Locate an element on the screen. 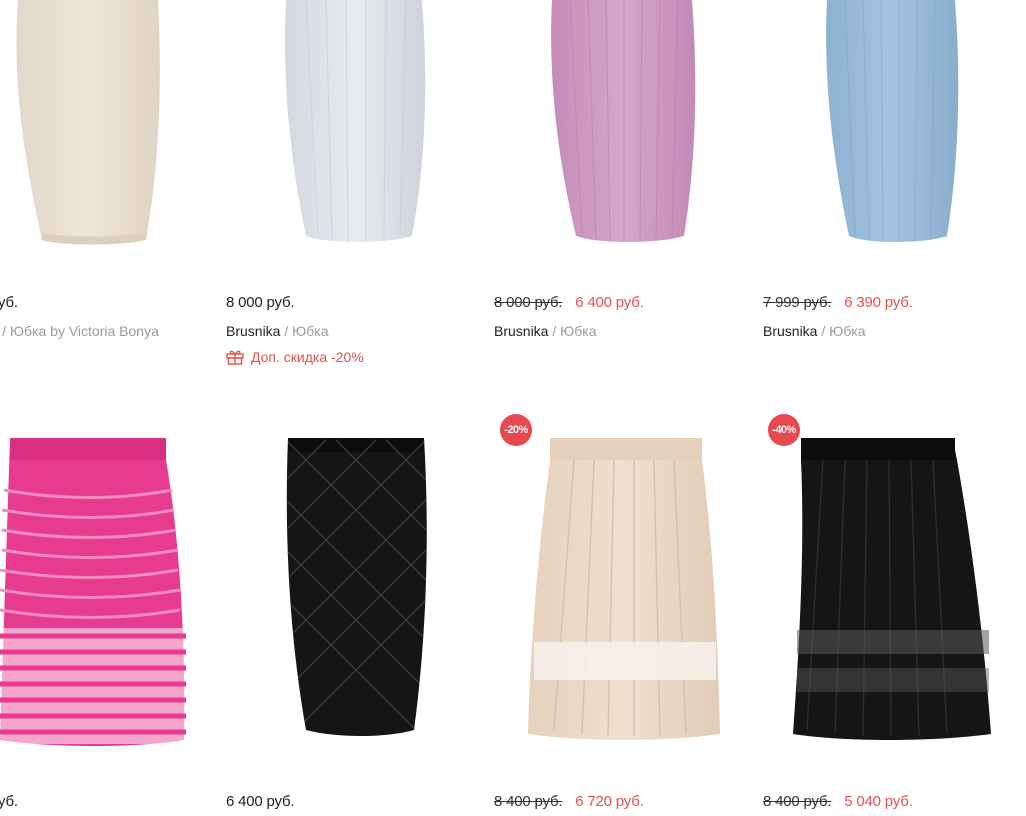 This screenshot has height=816, width=1026. skirt-flared-black-image is located at coordinates (892, 589).